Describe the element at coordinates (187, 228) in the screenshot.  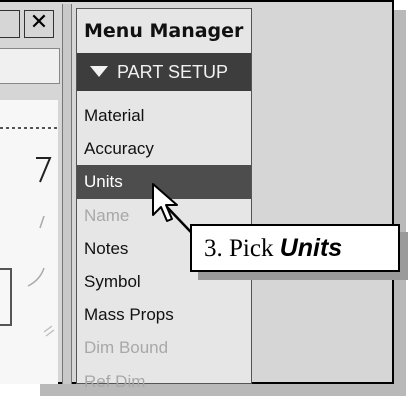
I see `callout-leader` at that location.